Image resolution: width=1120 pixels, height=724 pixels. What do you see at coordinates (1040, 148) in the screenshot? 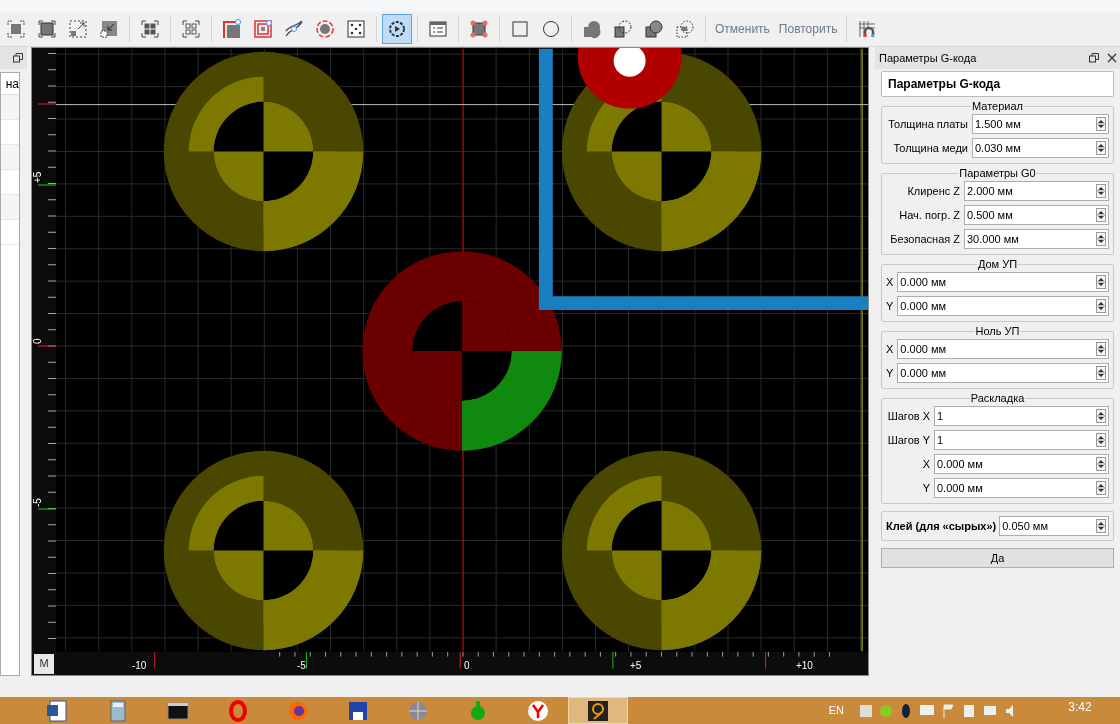
I see `spin-field: 0.030 мм` at bounding box center [1040, 148].